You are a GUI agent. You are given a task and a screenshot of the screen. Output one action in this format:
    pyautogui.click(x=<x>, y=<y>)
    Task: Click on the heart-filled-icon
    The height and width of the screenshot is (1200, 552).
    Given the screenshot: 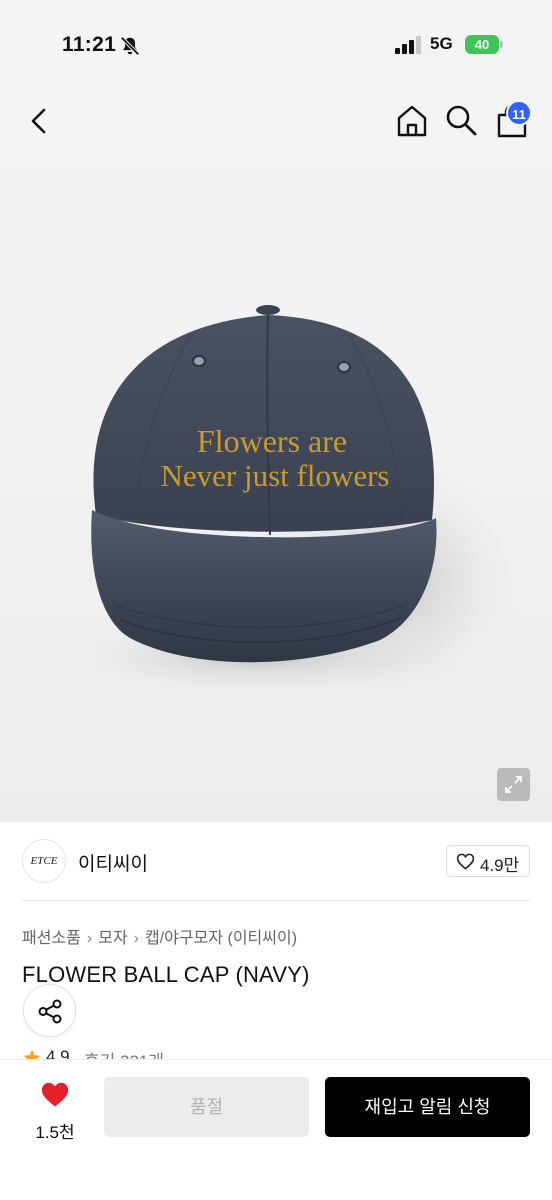 What is the action you would take?
    pyautogui.click(x=55, y=1094)
    